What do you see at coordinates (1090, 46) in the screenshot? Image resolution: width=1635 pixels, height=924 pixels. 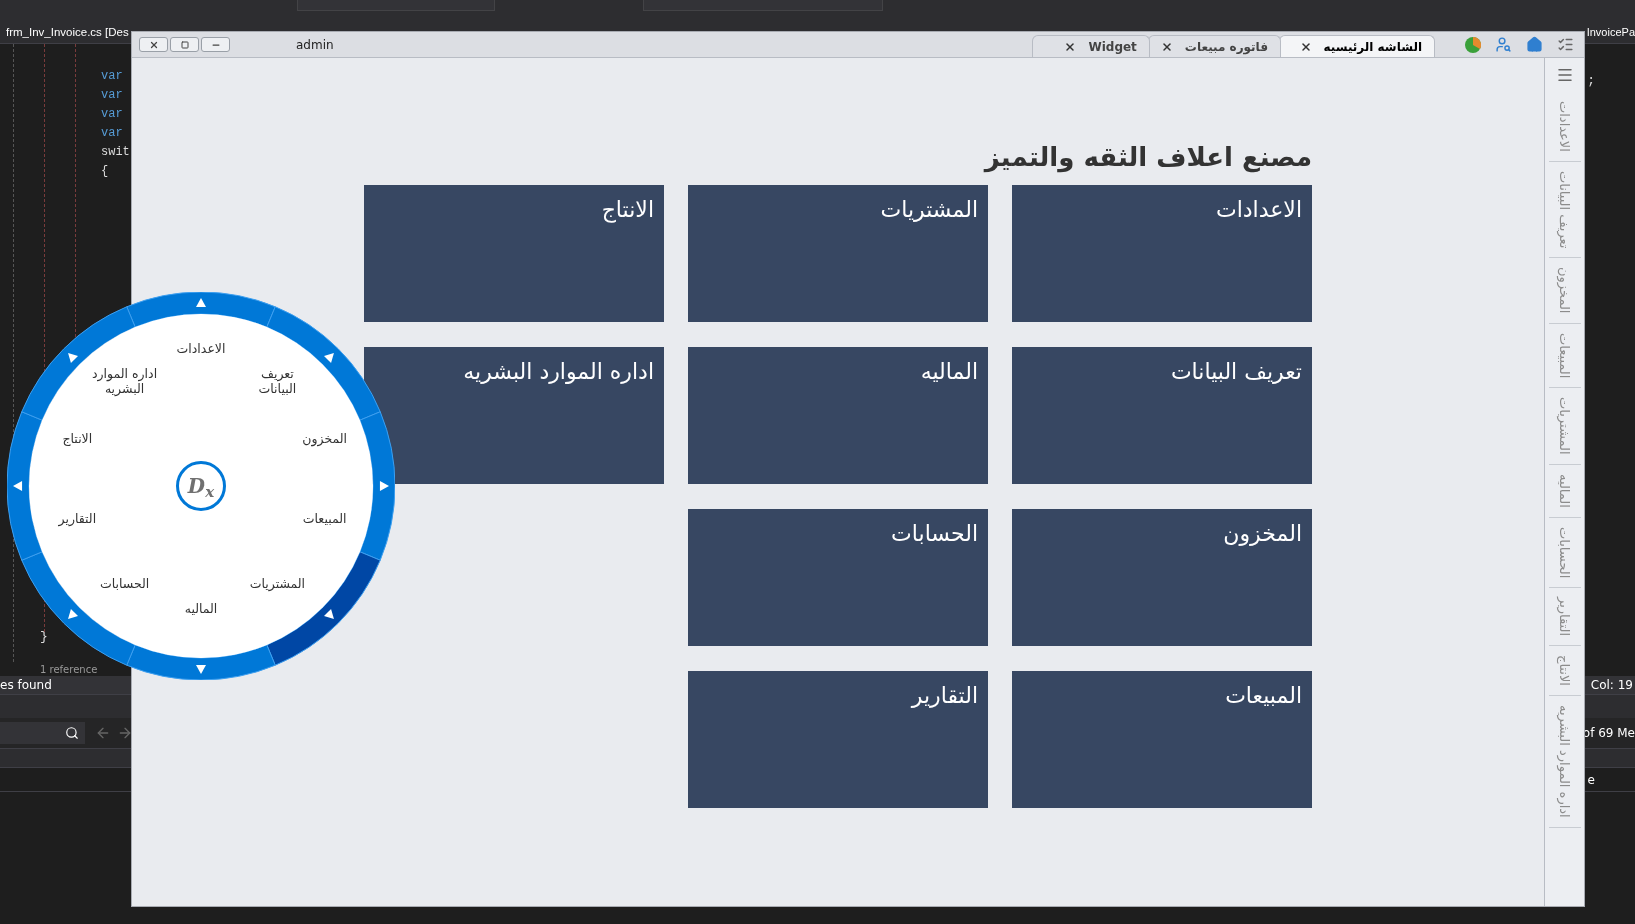 I see `window-tab: Widget` at bounding box center [1090, 46].